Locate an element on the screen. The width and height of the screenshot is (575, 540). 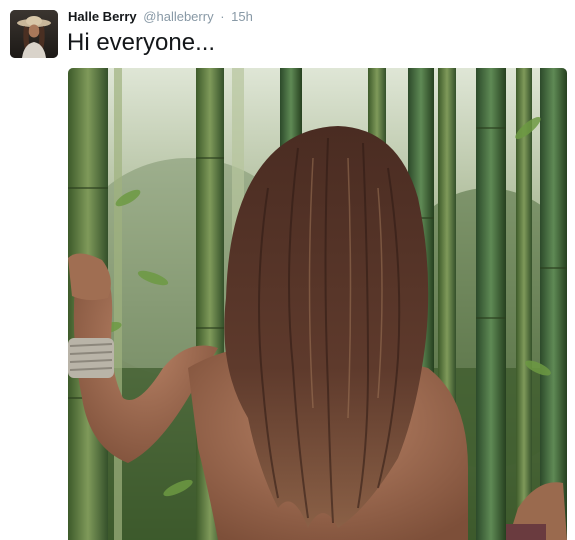
profile-photo-icon is located at coordinates (34, 34).